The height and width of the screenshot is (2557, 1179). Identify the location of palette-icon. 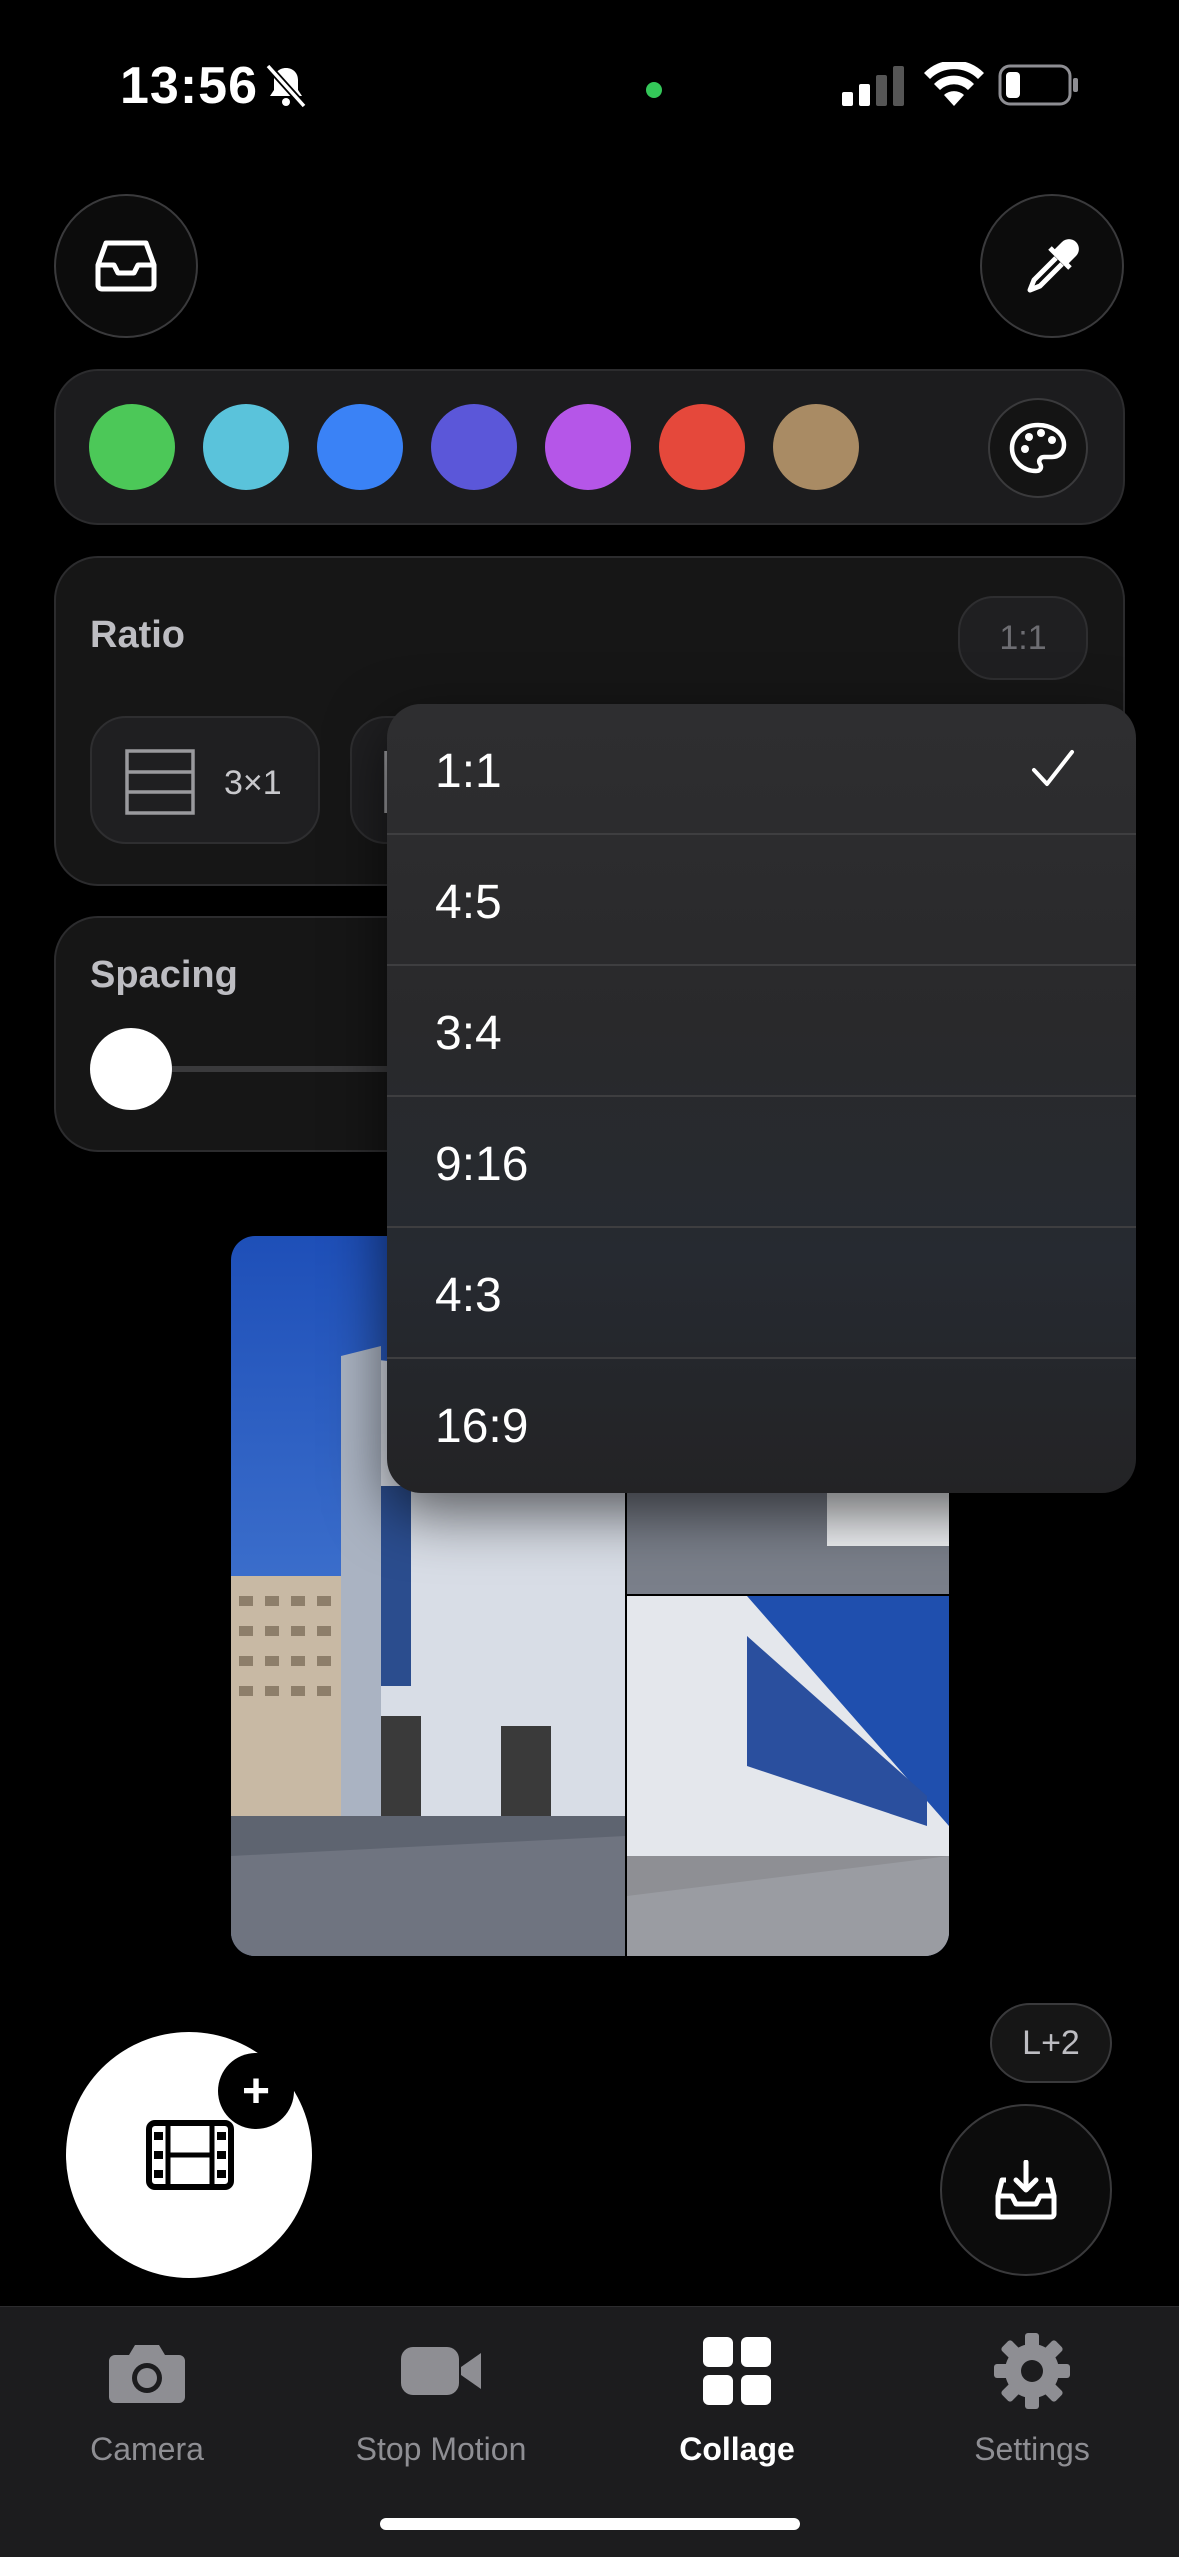
(1038, 448).